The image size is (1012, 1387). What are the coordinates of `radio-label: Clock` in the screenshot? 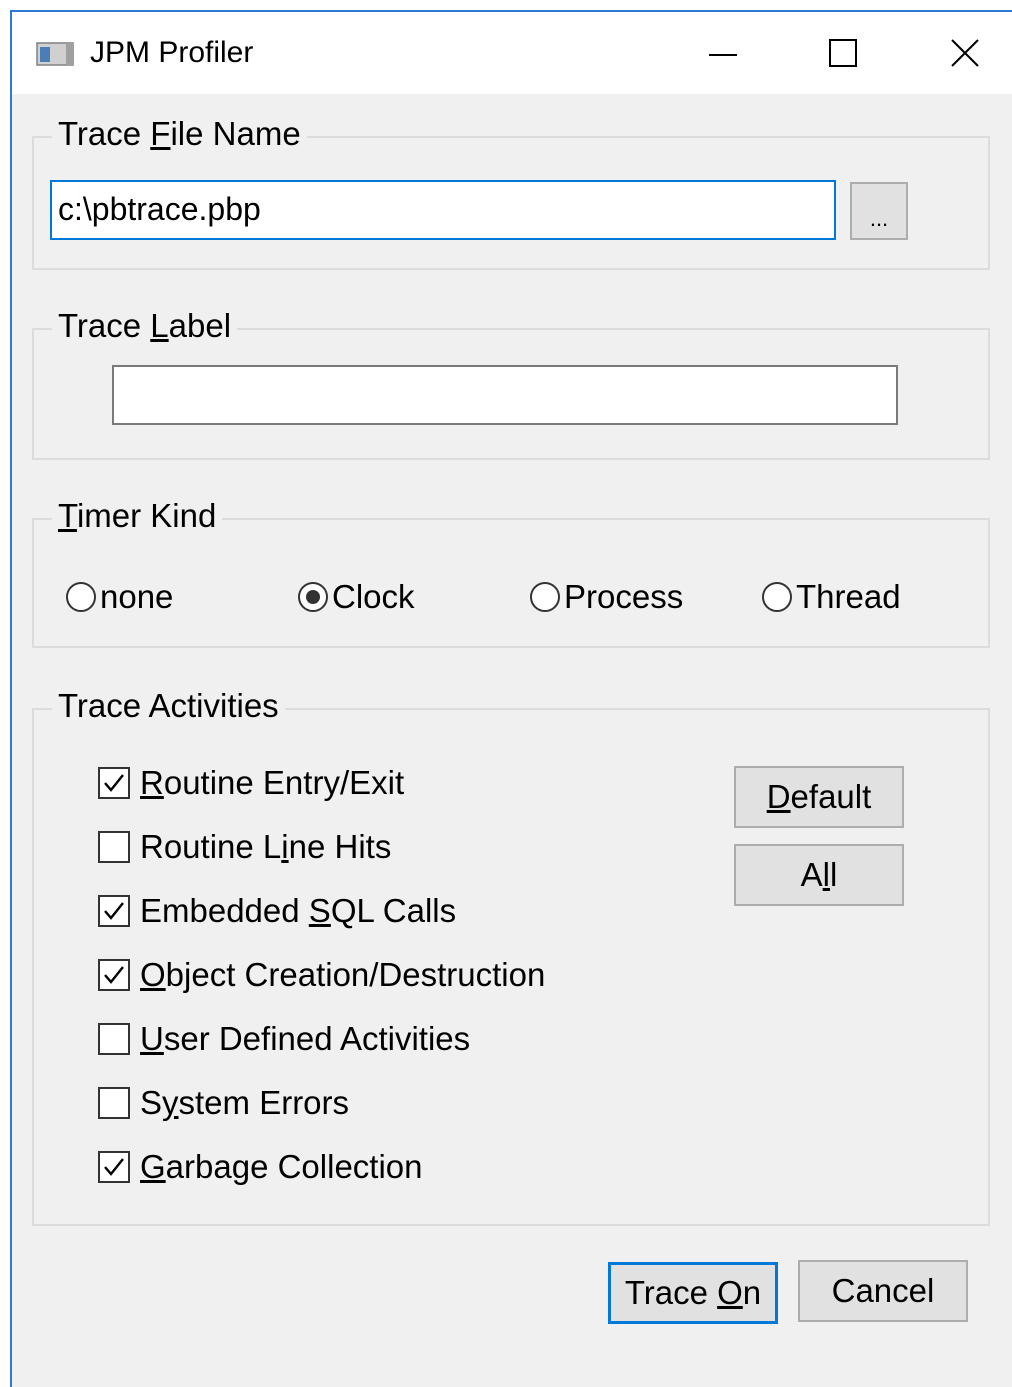 It's located at (373, 596).